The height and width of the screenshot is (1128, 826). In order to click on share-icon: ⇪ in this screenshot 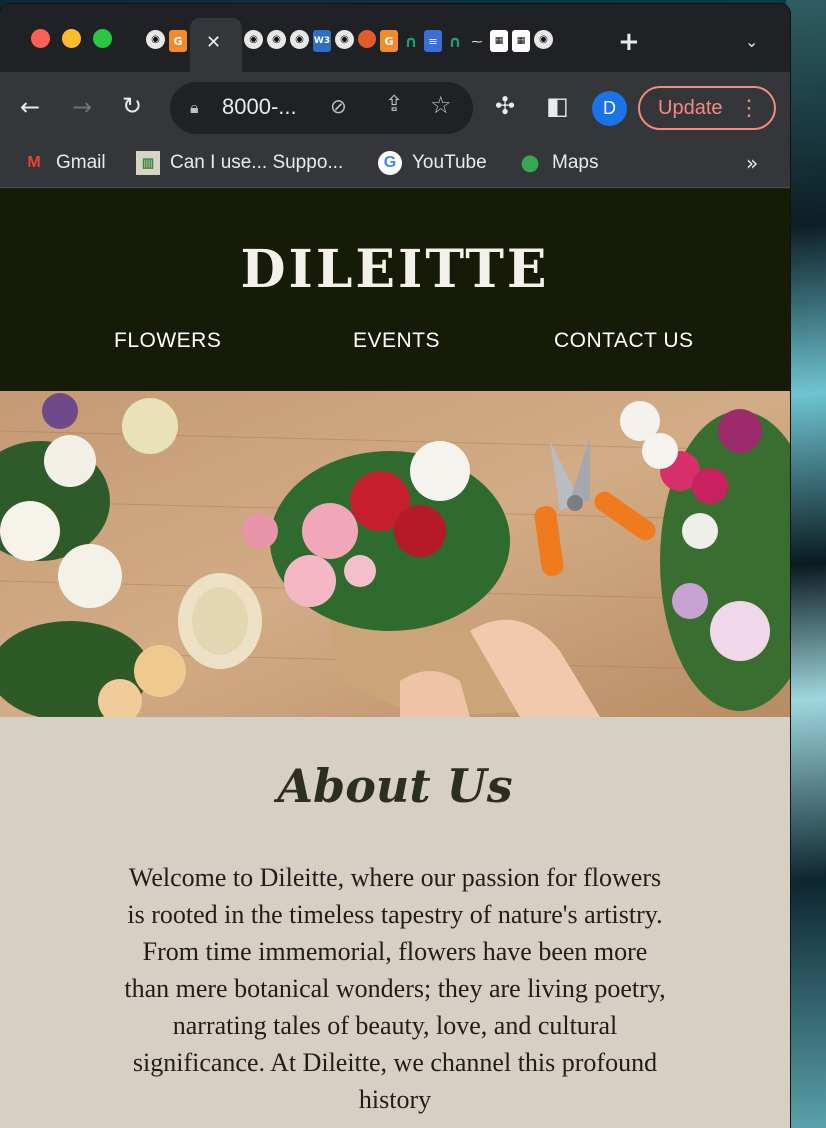, I will do `click(394, 104)`.